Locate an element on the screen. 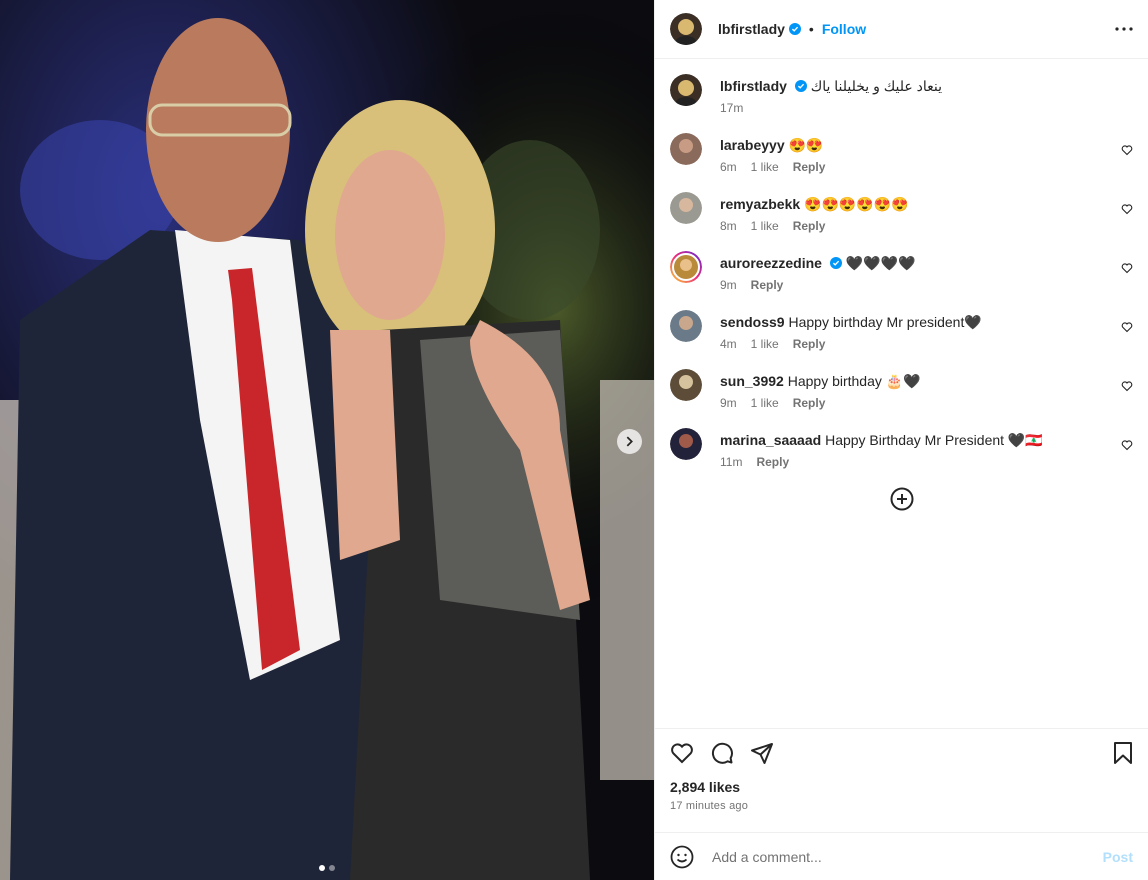 The height and width of the screenshot is (880, 1148). commenter-avatar-story-ring is located at coordinates (686, 267).